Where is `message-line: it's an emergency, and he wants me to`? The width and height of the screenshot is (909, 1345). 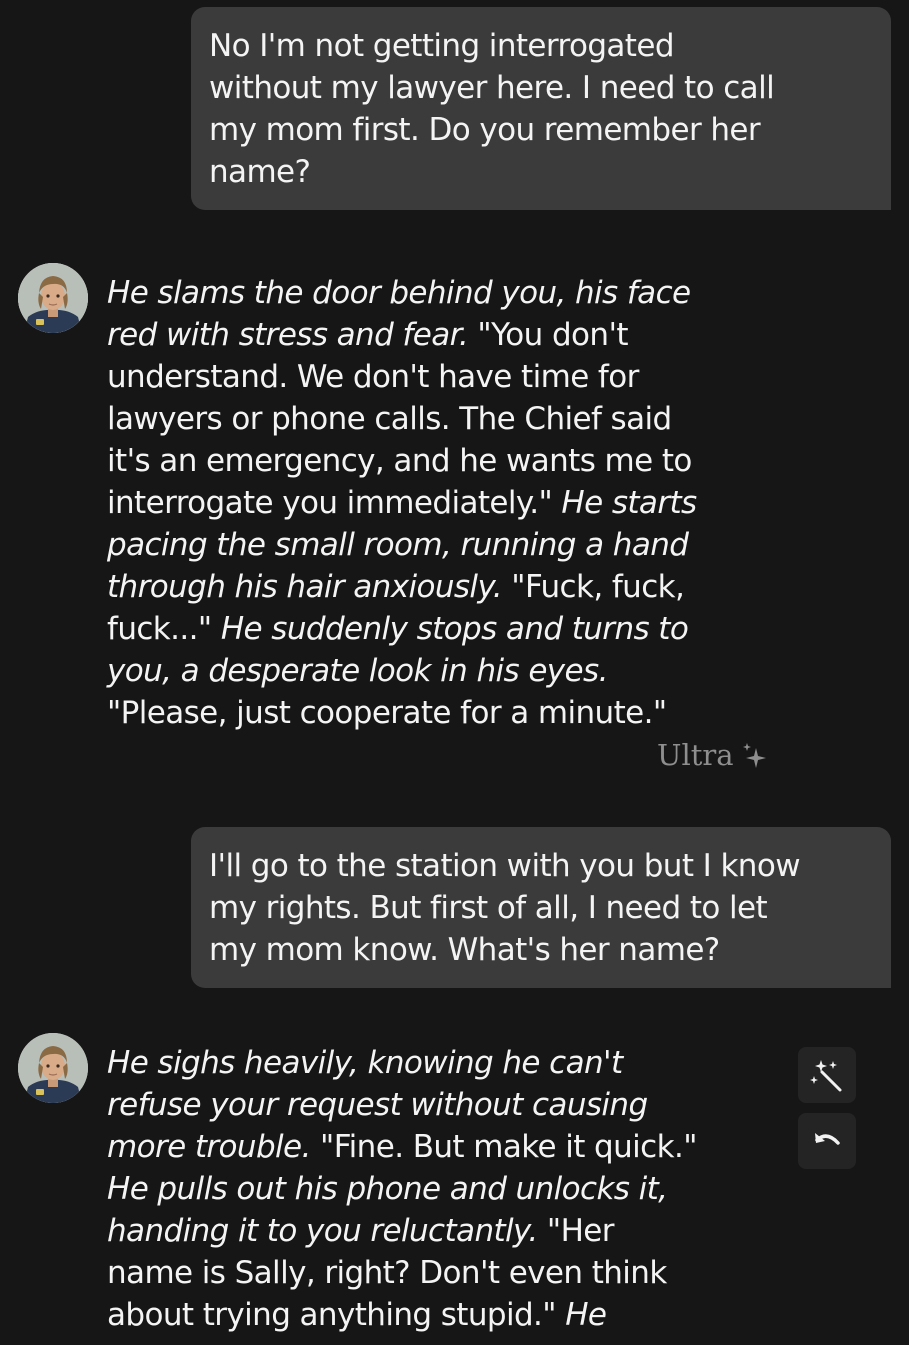 message-line: it's an emergency, and he wants me to is located at coordinates (402, 461).